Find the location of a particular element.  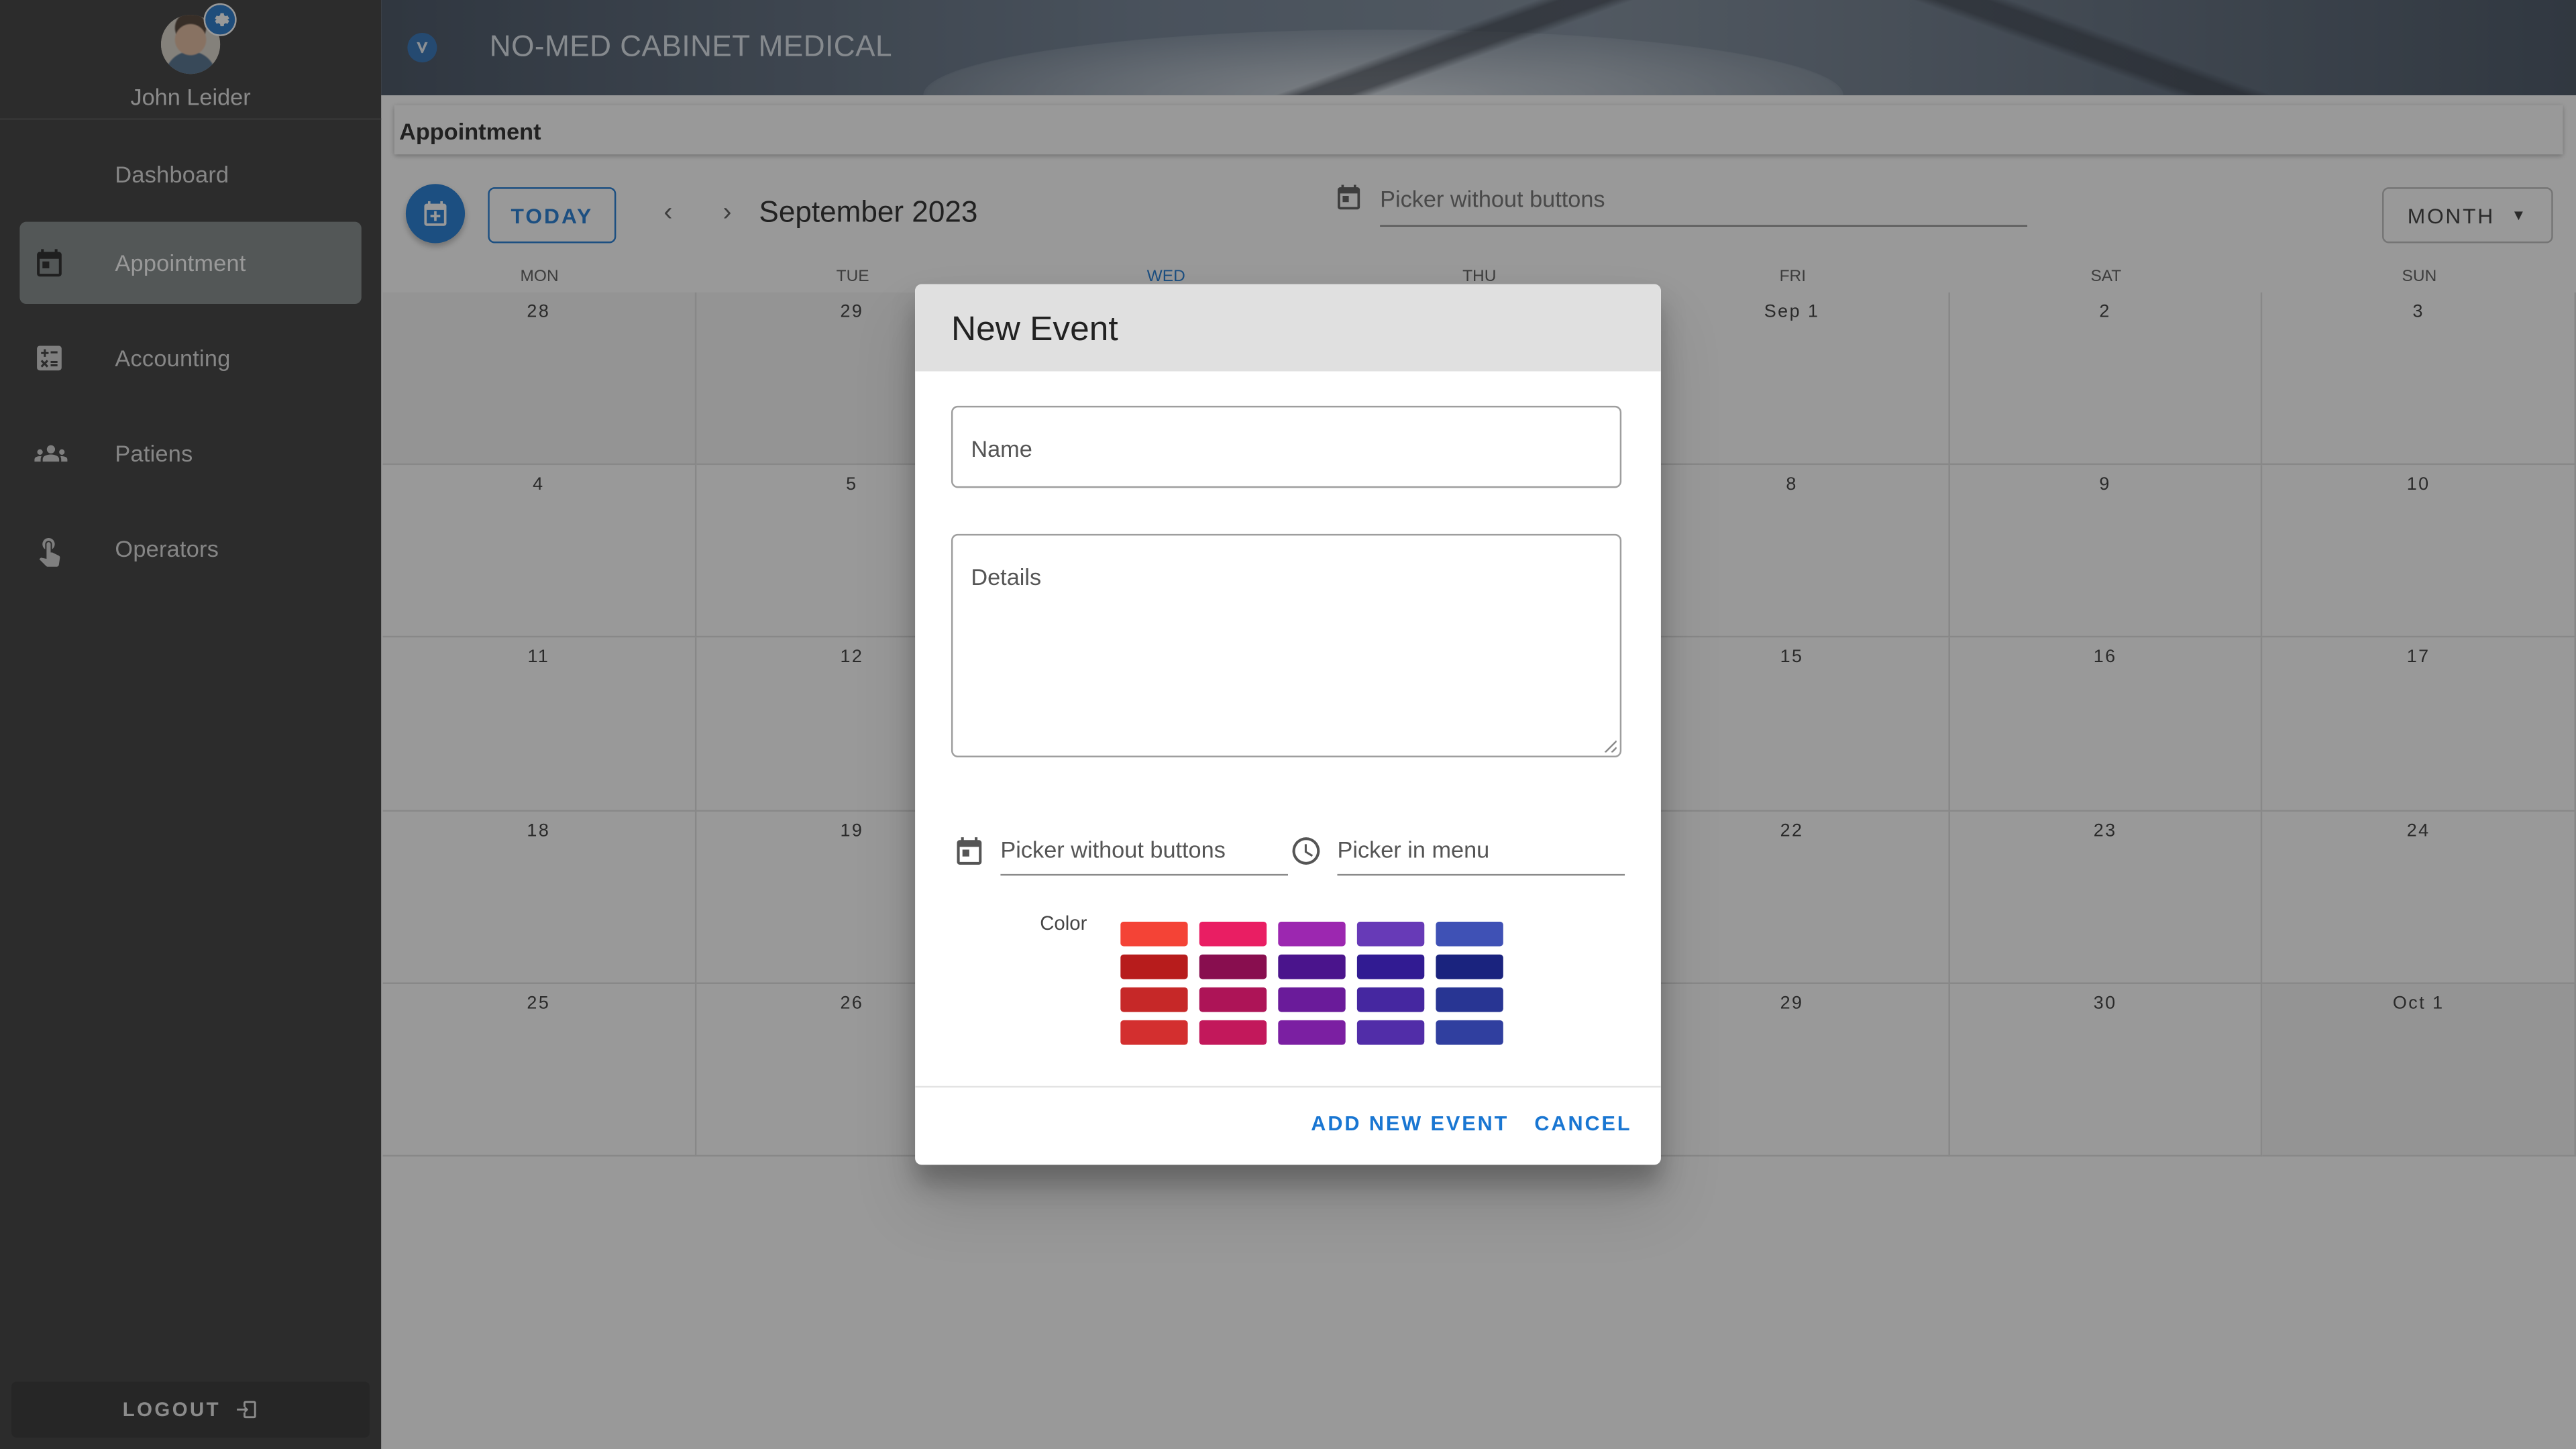

resize-handle-icon is located at coordinates (1610, 746).